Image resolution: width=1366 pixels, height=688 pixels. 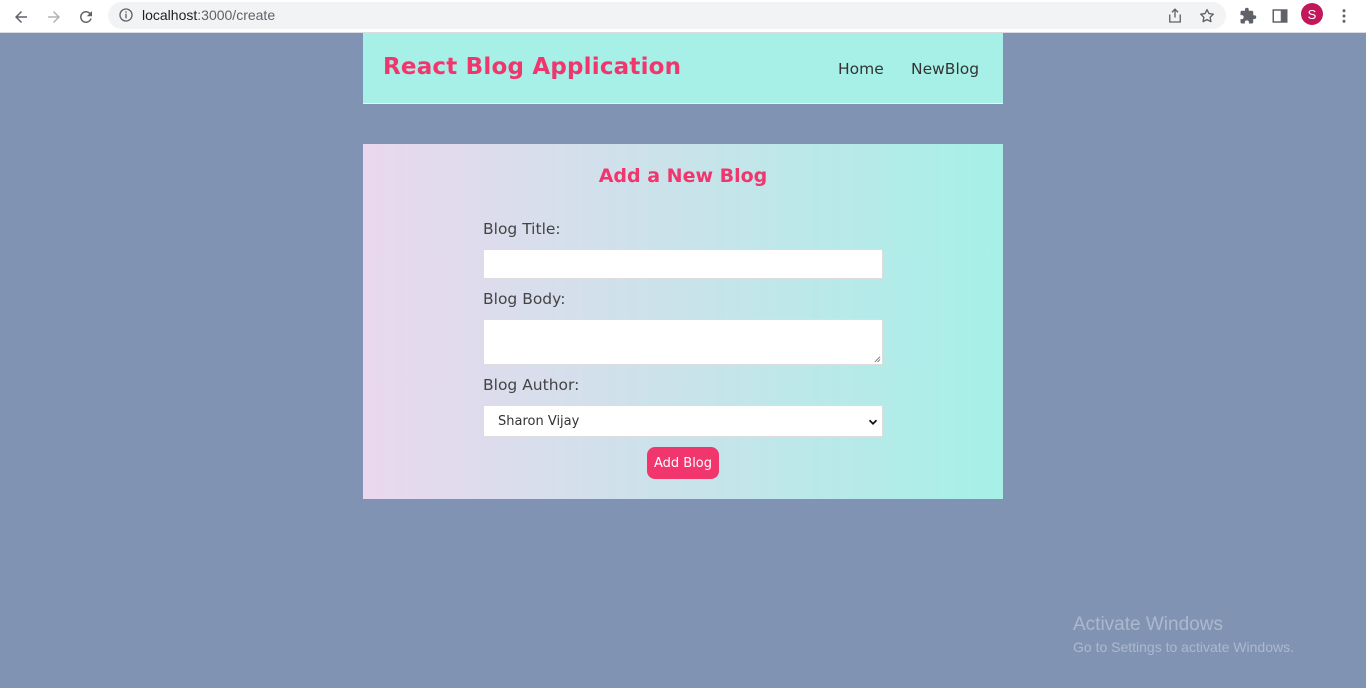 What do you see at coordinates (1175, 16) in the screenshot?
I see `share-icon` at bounding box center [1175, 16].